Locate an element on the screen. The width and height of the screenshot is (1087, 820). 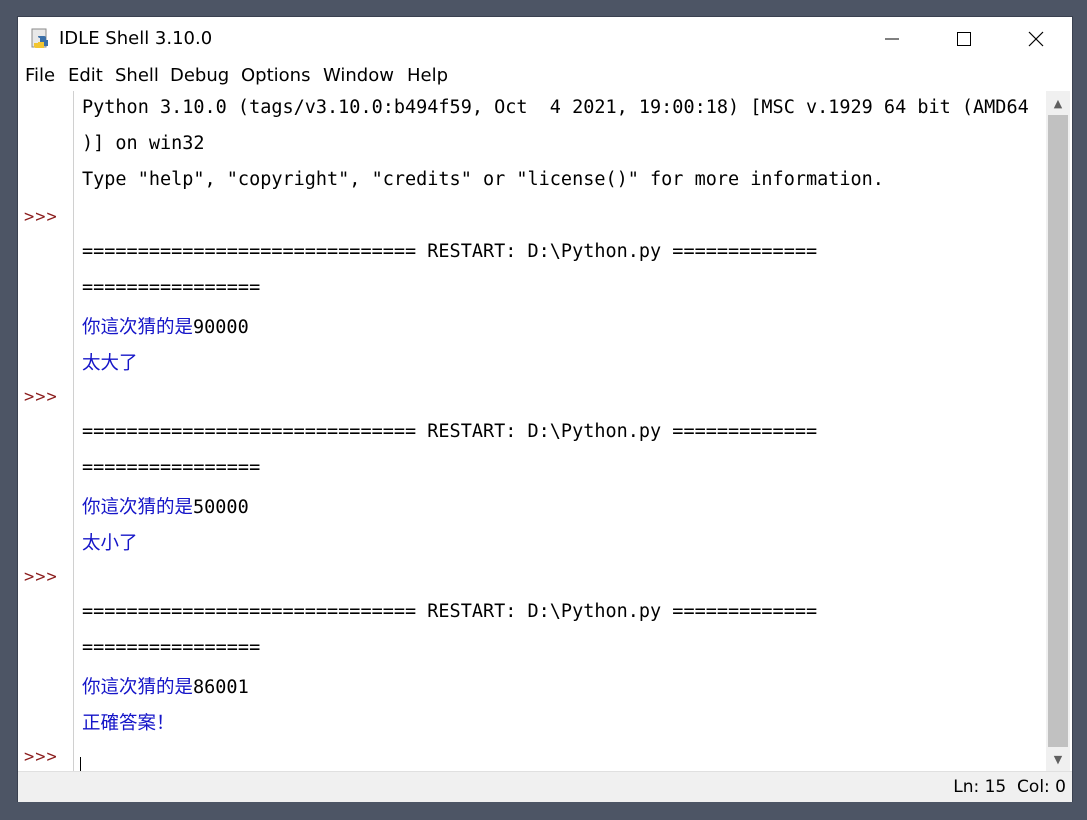
status-bar: Ln: 15 Col: 0 is located at coordinates (545, 786).